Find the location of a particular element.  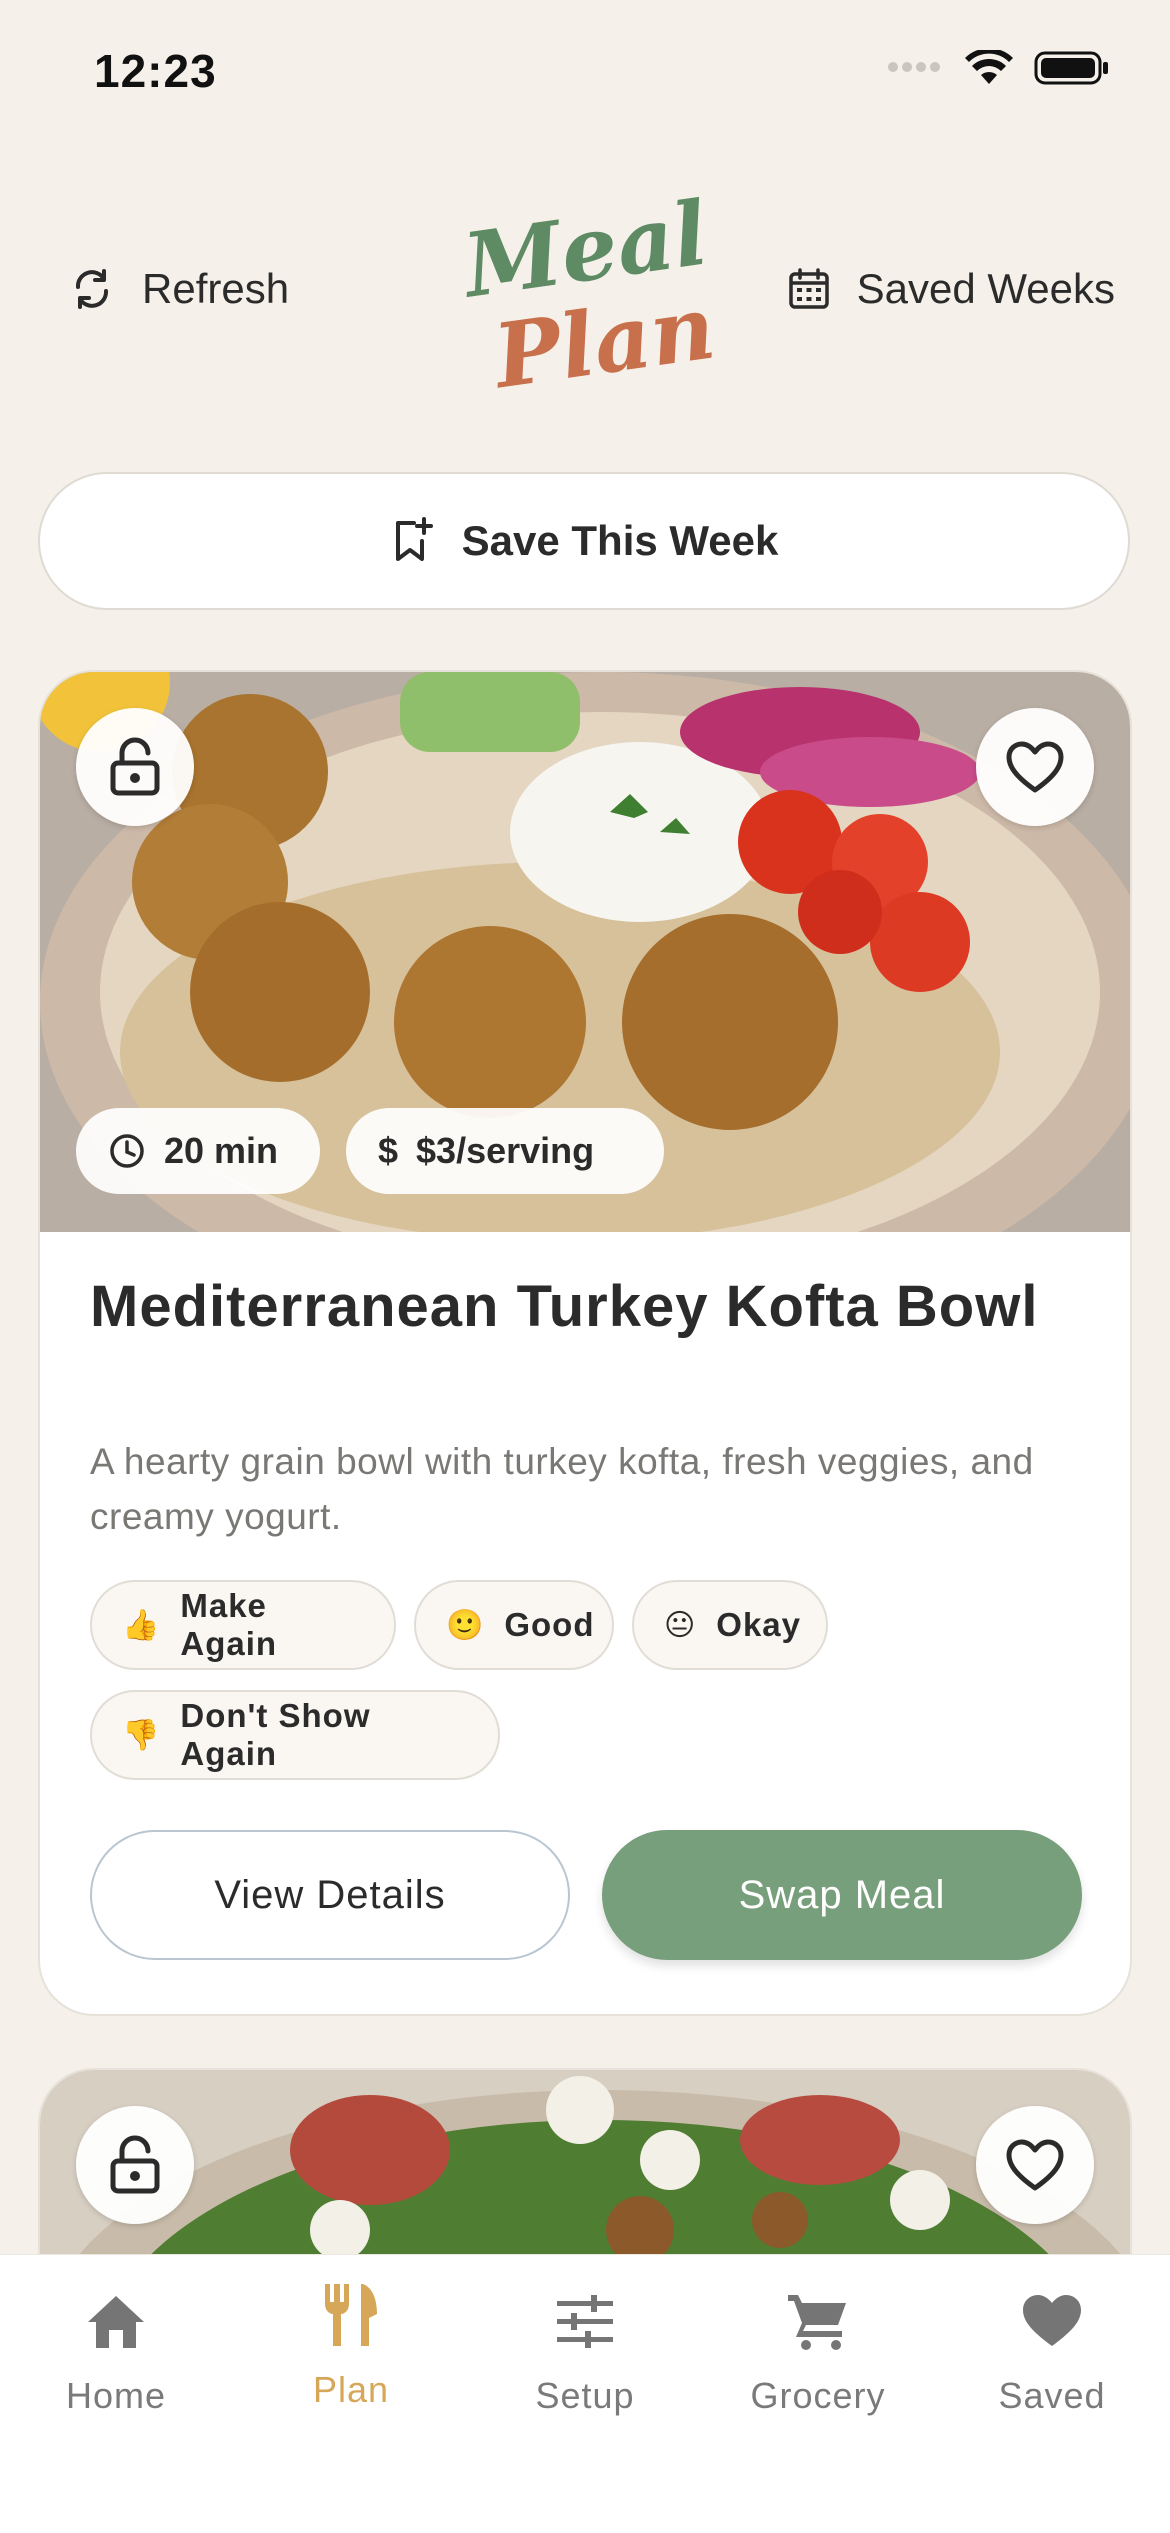

tab-home-label: Home is located at coordinates (116, 2395).